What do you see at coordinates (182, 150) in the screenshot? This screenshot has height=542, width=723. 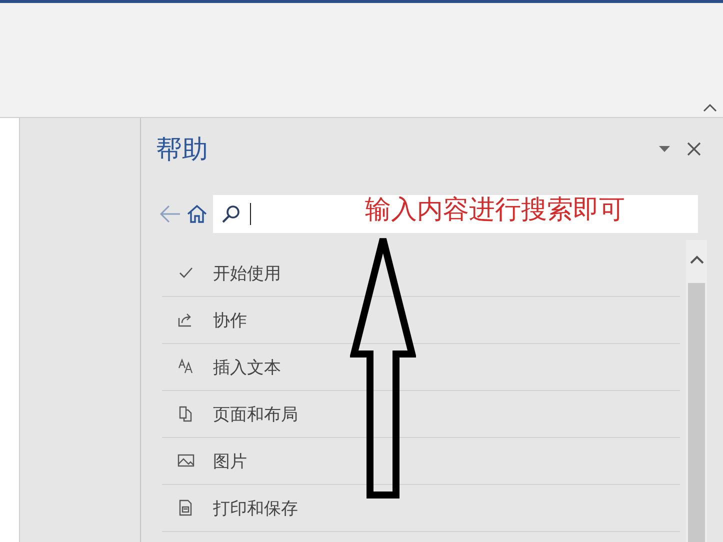 I see `pane-title: 帮助` at bounding box center [182, 150].